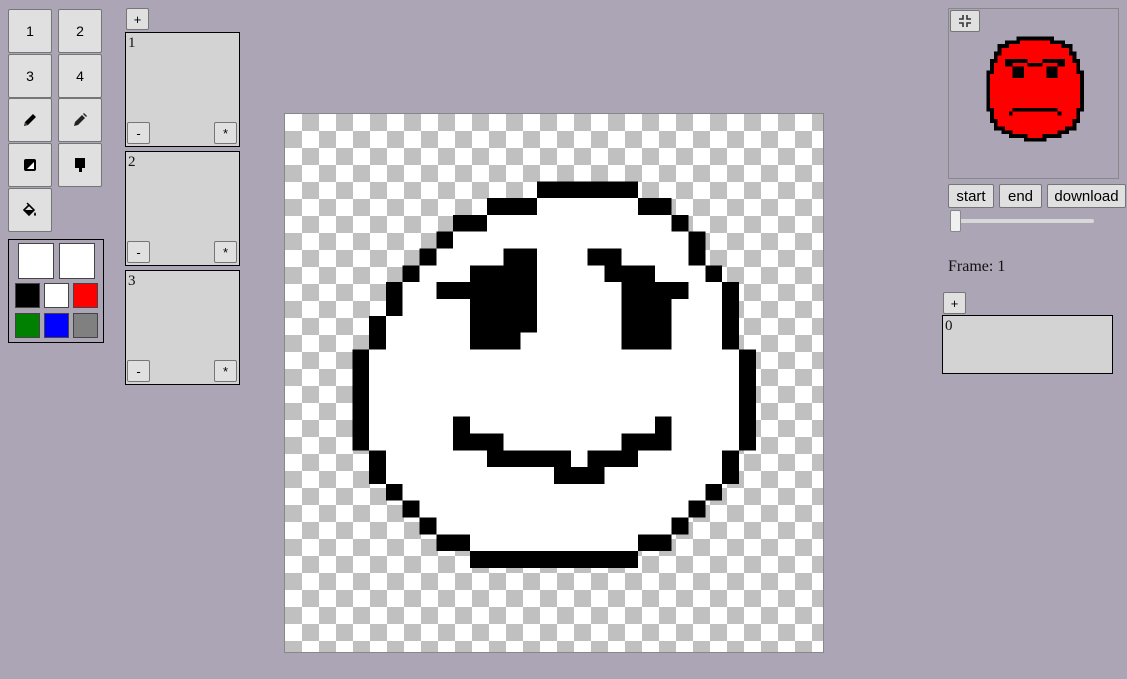  I want to click on frame-slider-thumb, so click(955, 221).